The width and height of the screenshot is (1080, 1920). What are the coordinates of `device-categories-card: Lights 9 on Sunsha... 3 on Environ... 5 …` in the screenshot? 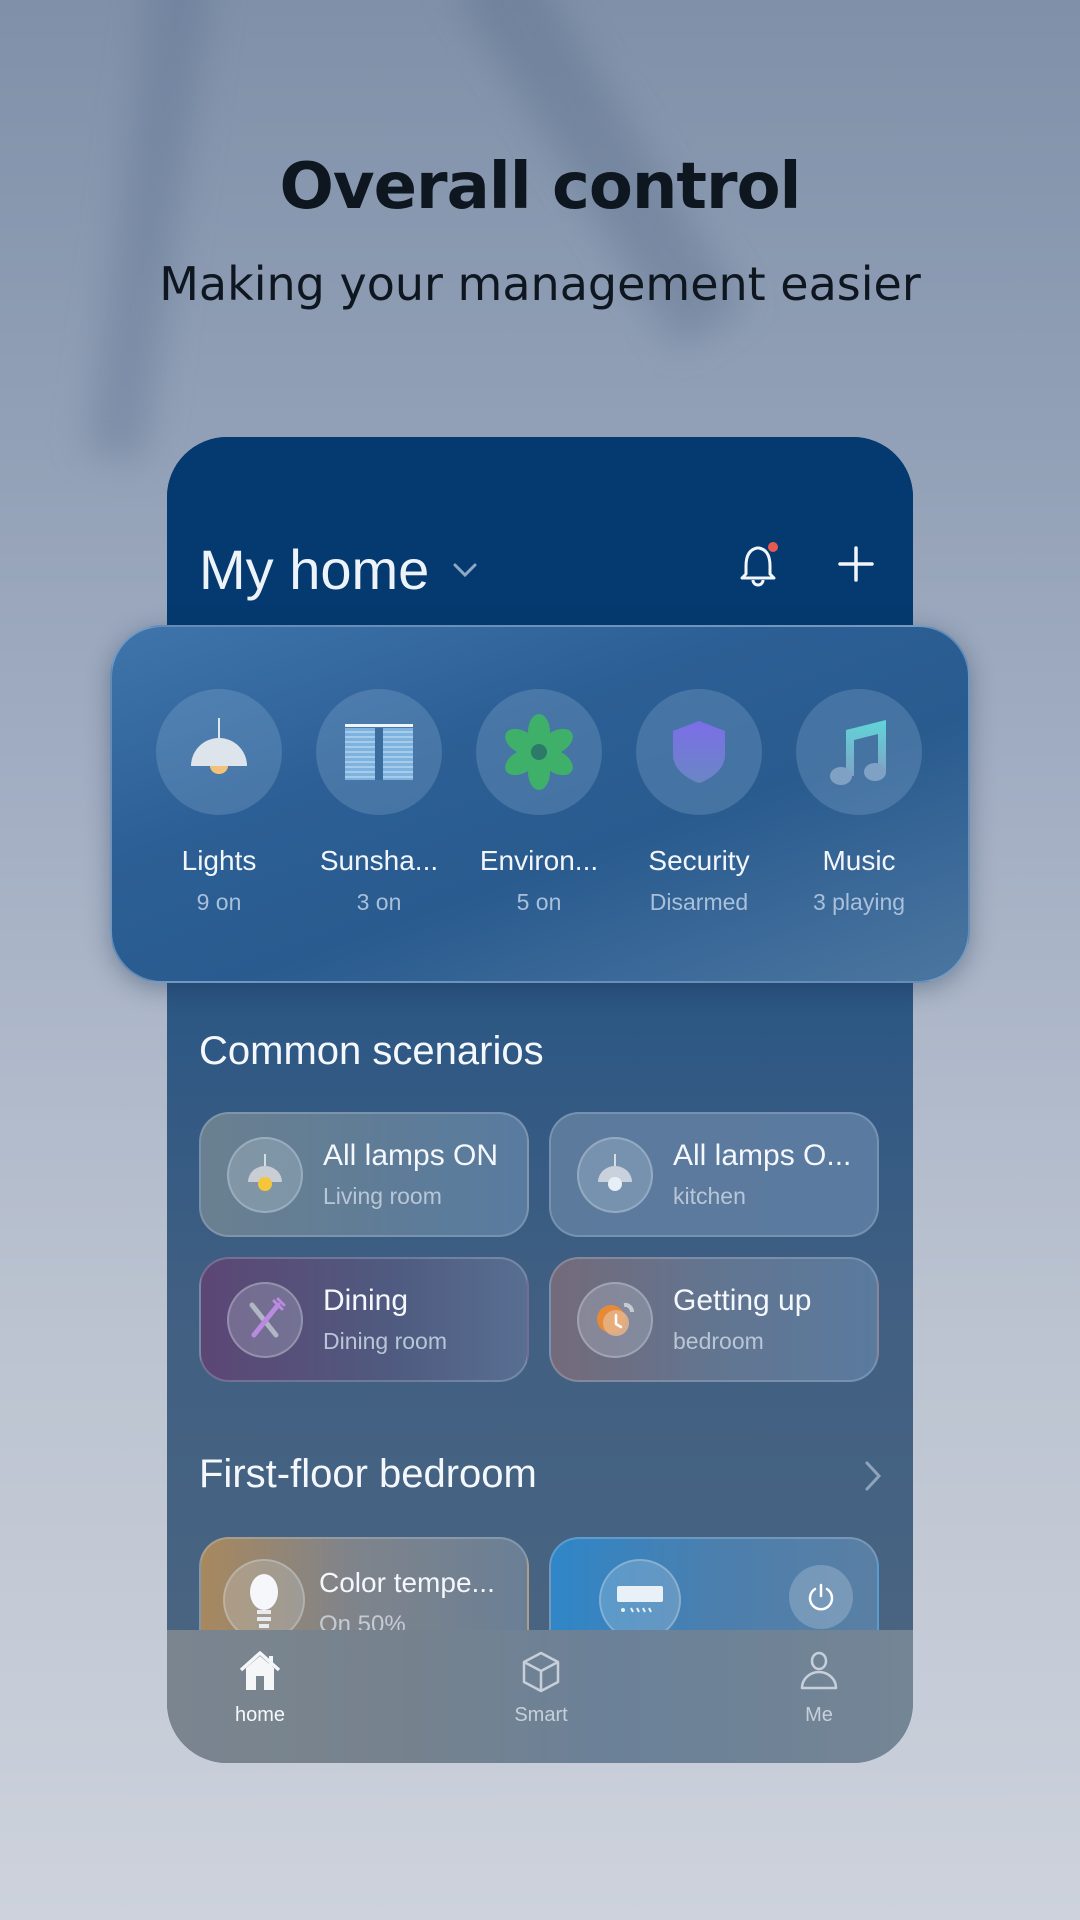 It's located at (540, 804).